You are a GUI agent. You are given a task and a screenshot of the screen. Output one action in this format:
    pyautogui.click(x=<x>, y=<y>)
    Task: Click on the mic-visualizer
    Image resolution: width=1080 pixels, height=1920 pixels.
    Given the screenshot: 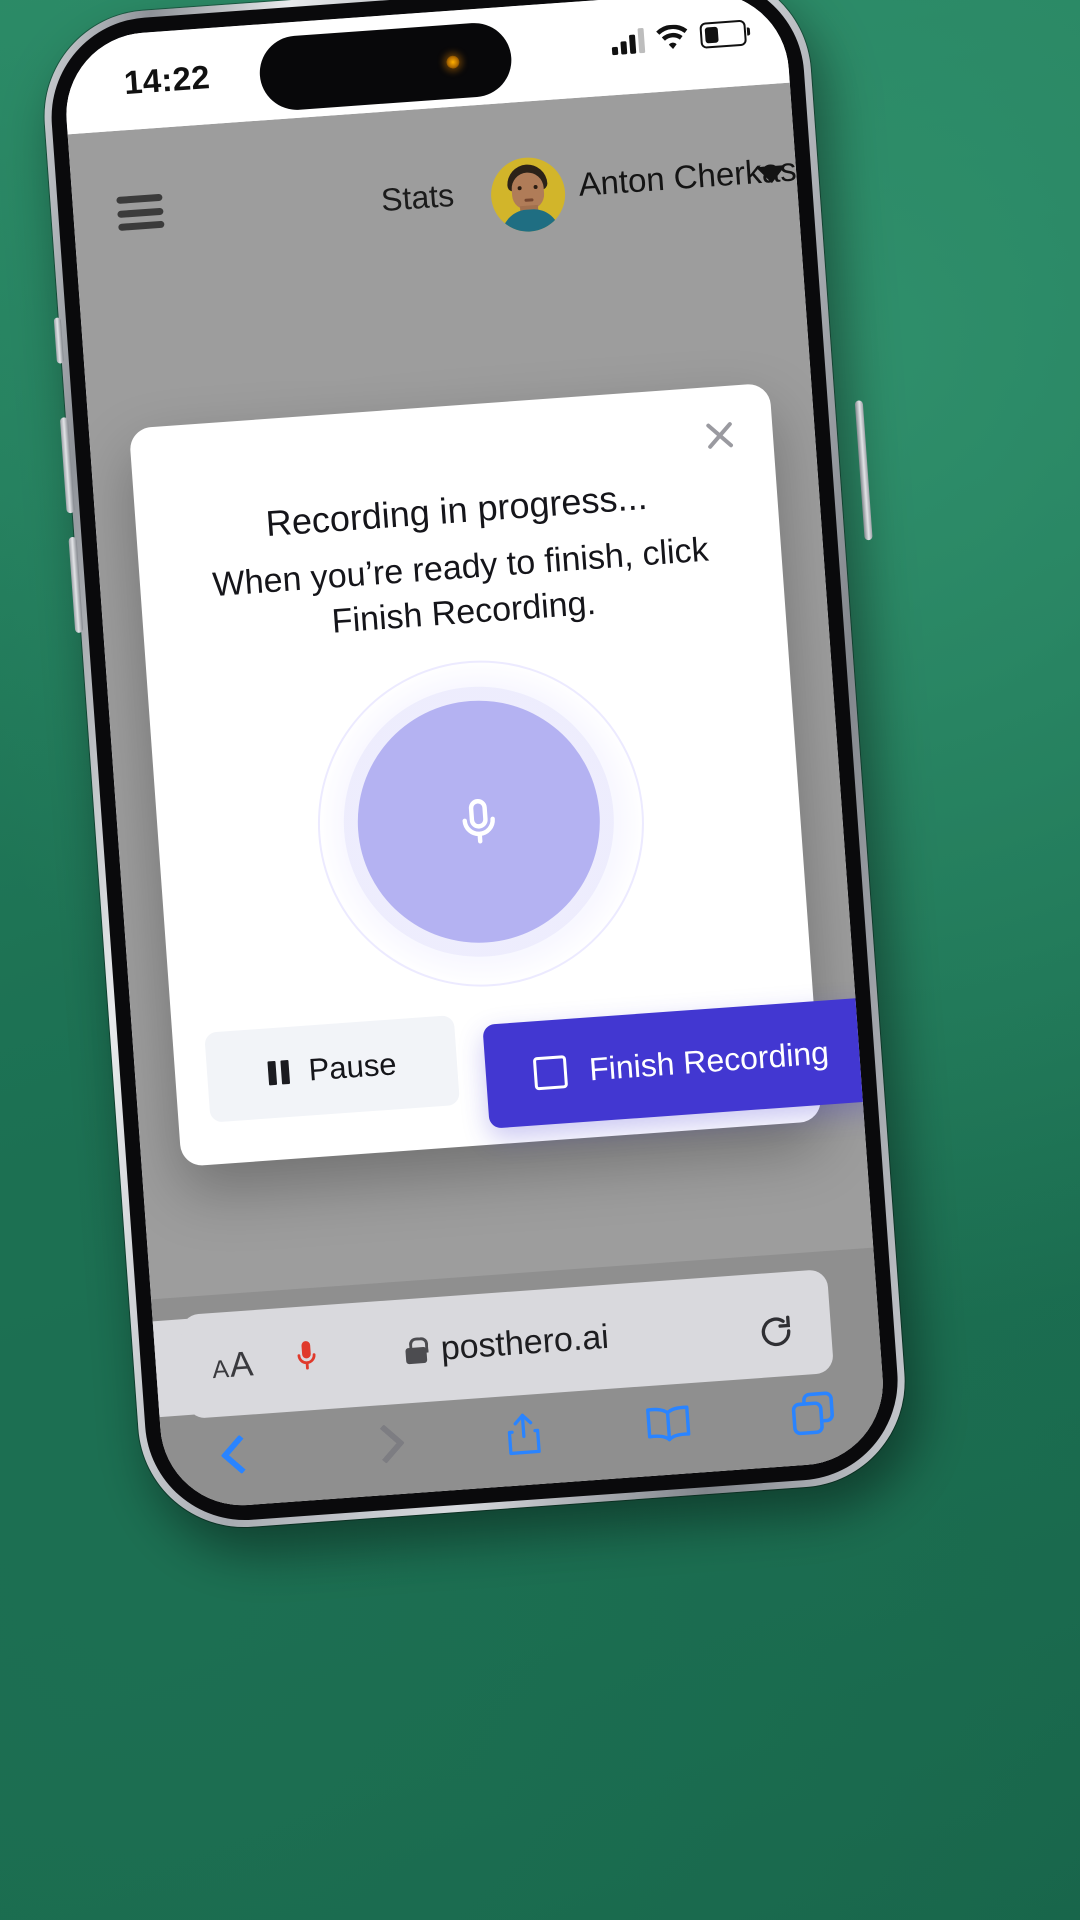 What is the action you would take?
    pyautogui.click(x=479, y=825)
    